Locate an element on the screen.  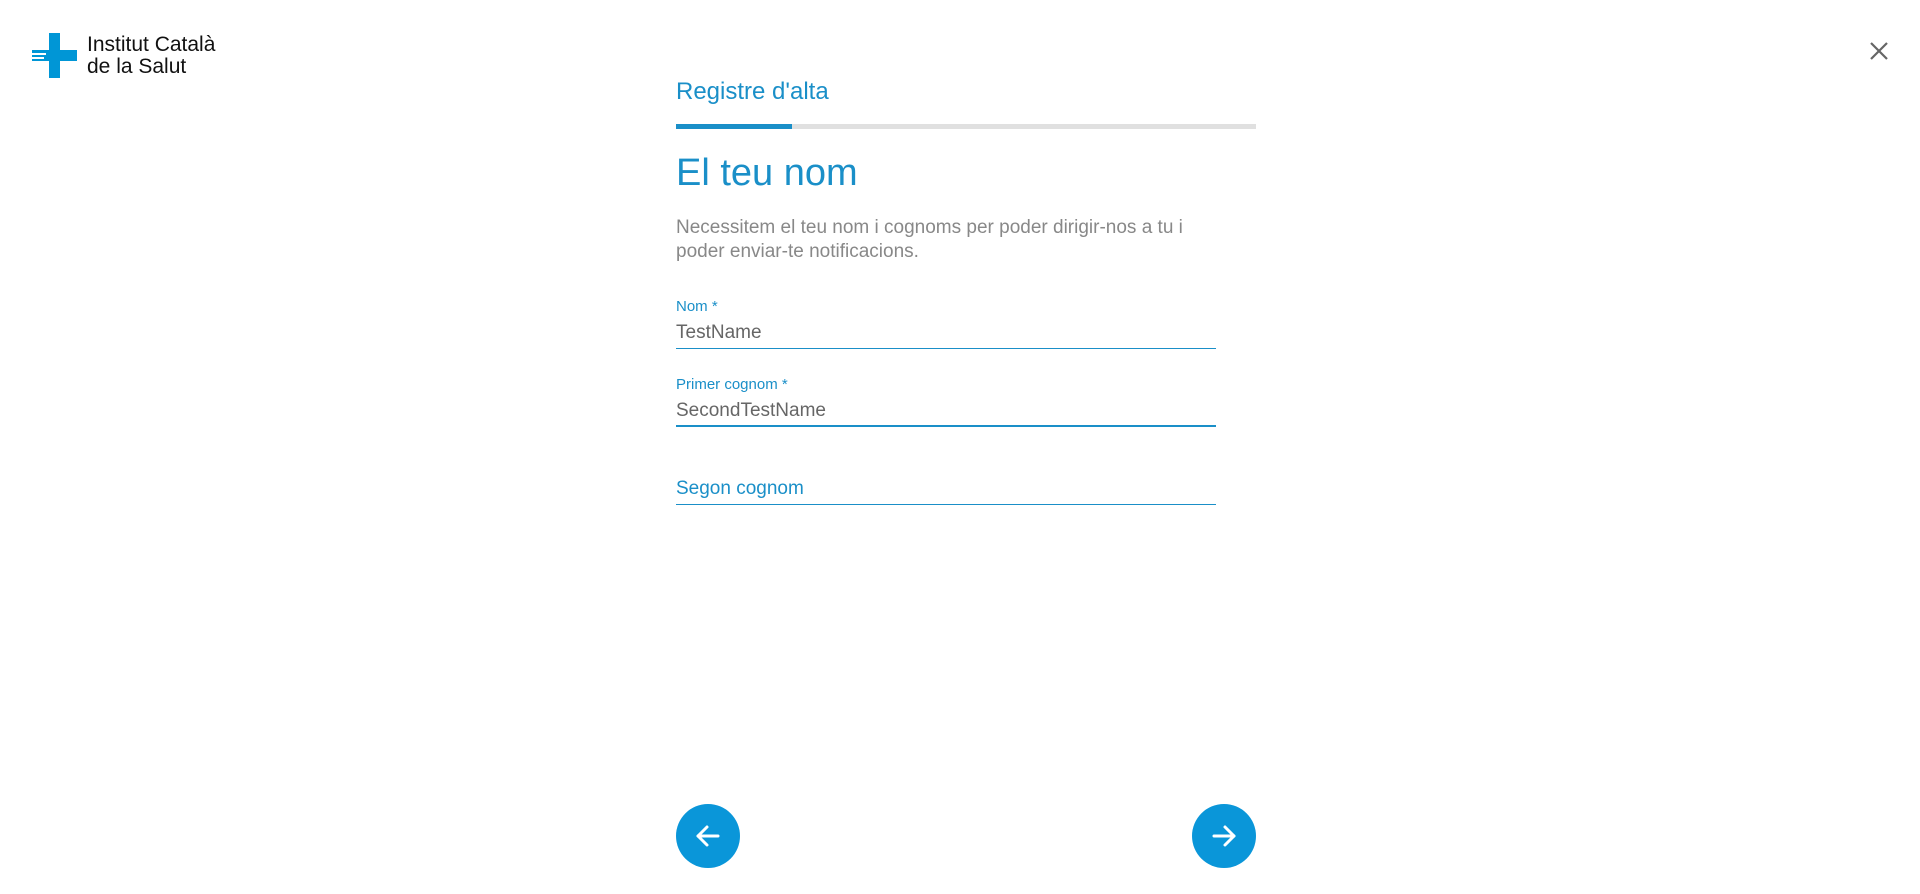
logo-text-line1: Institut Català is located at coordinates (151, 44).